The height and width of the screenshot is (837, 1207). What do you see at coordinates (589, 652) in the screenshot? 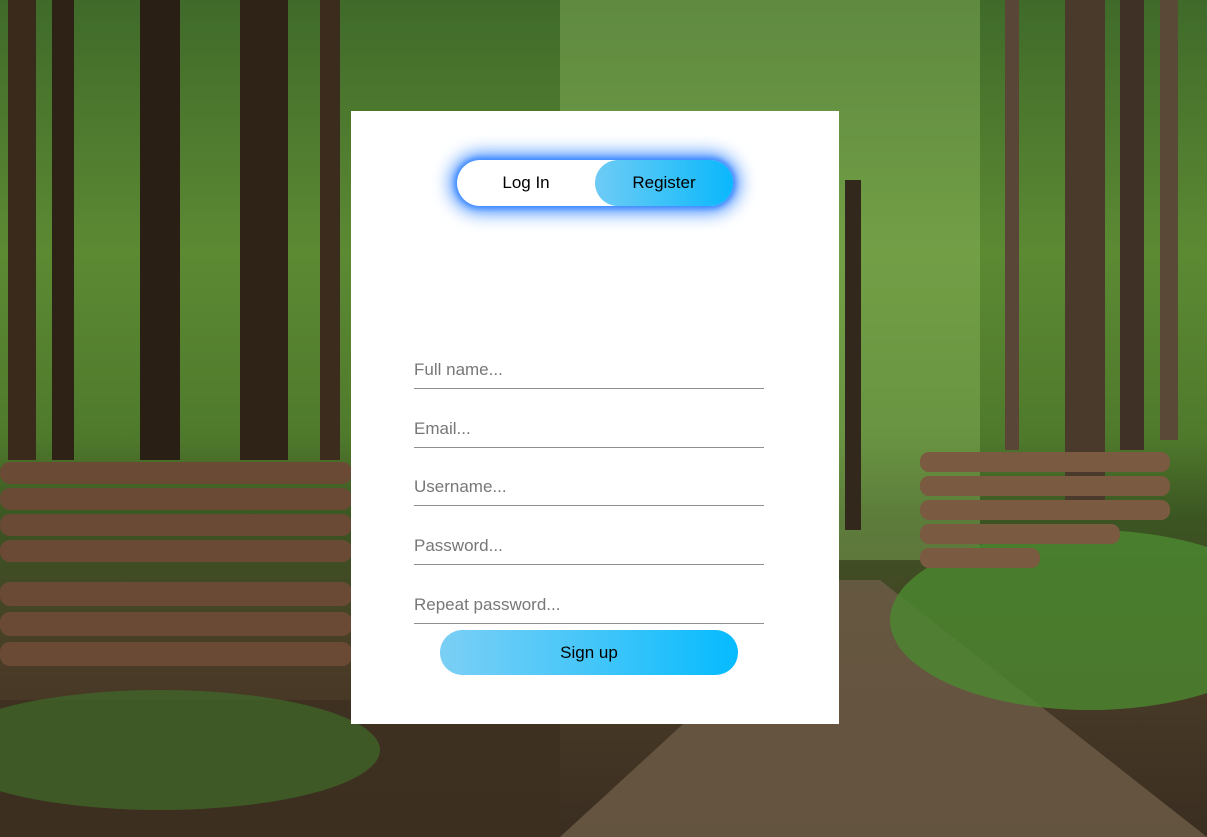
I see `sign-up-button: Sign up` at bounding box center [589, 652].